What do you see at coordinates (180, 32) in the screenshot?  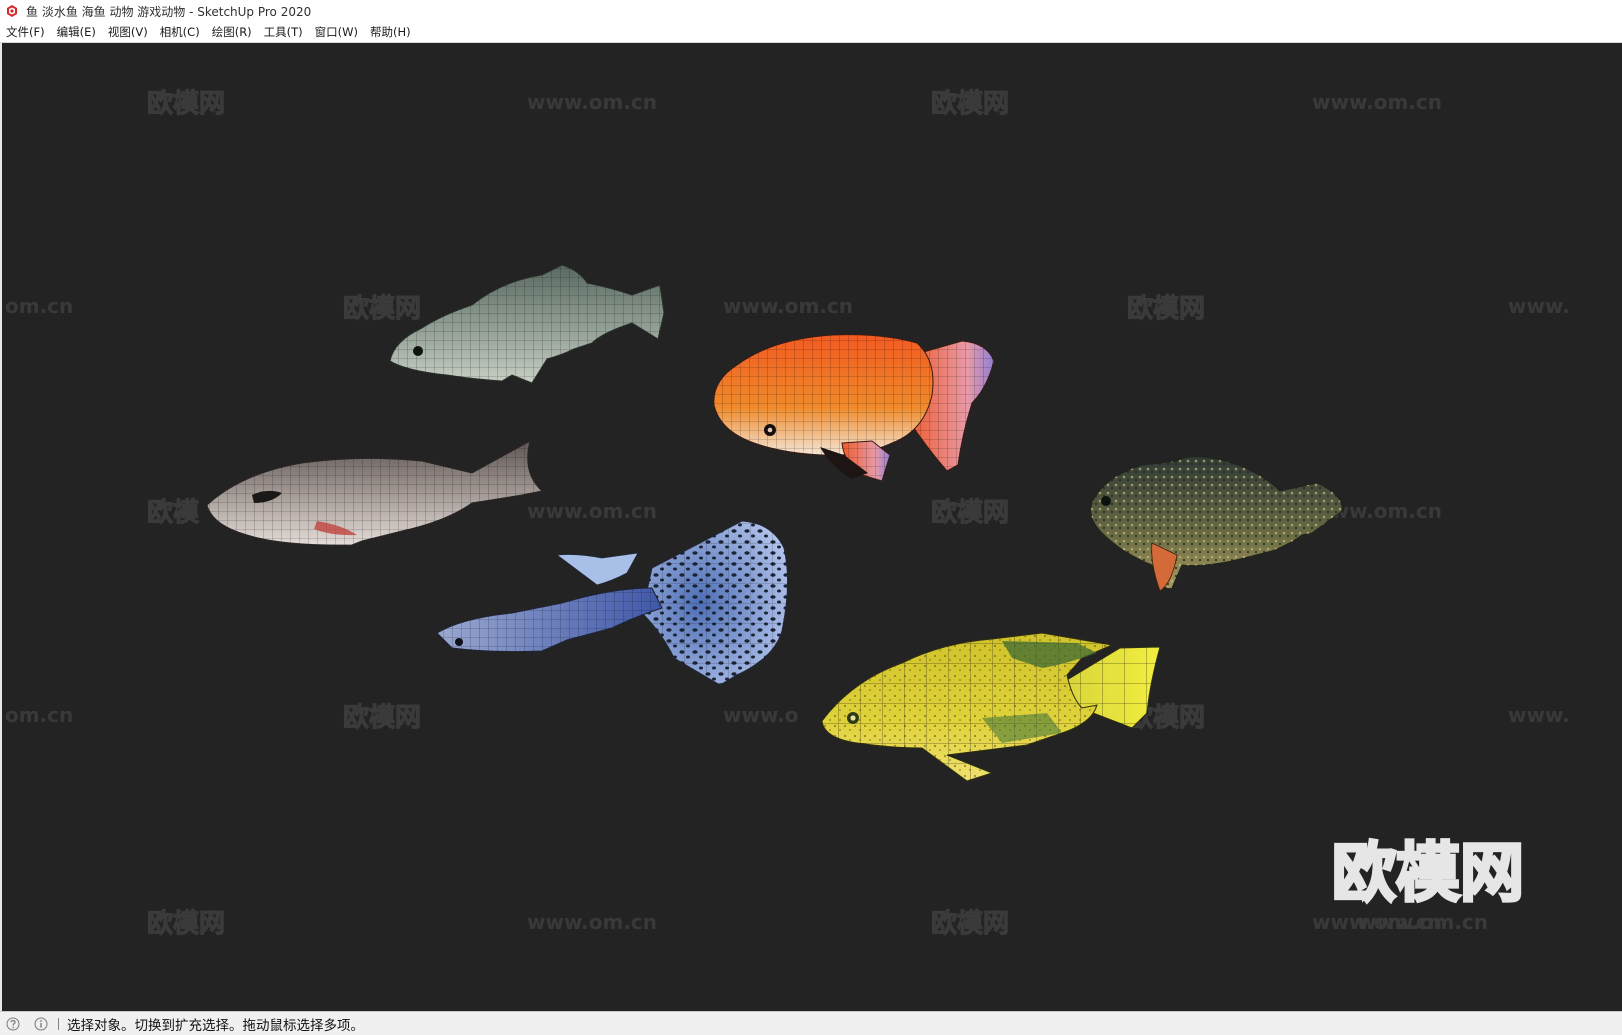 I see `menu-camera: 相机(C)` at bounding box center [180, 32].